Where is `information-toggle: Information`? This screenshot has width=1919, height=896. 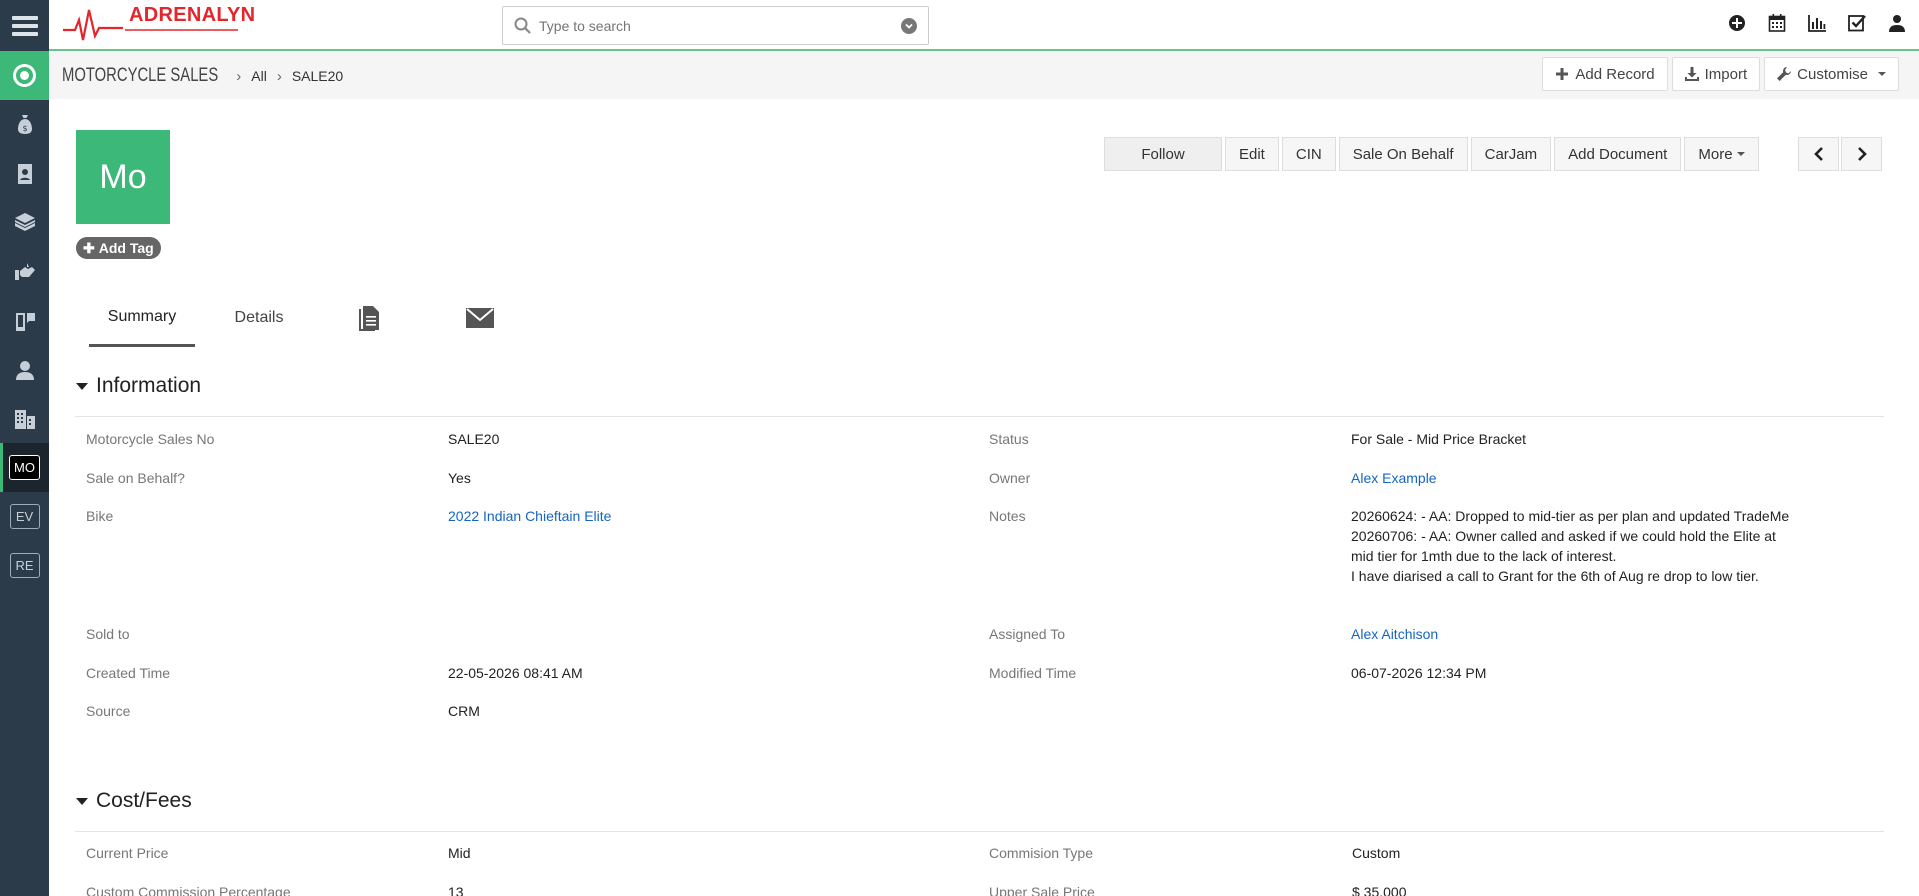 information-toggle: Information is located at coordinates (138, 386).